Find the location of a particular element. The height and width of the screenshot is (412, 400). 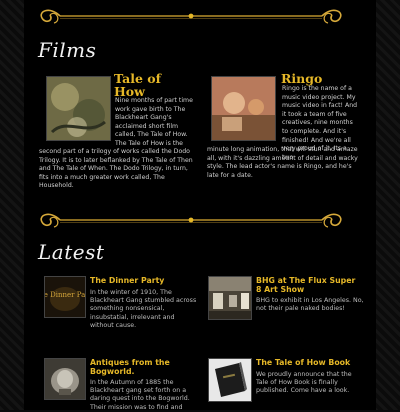

side-pattern-right is located at coordinates (387, 205).